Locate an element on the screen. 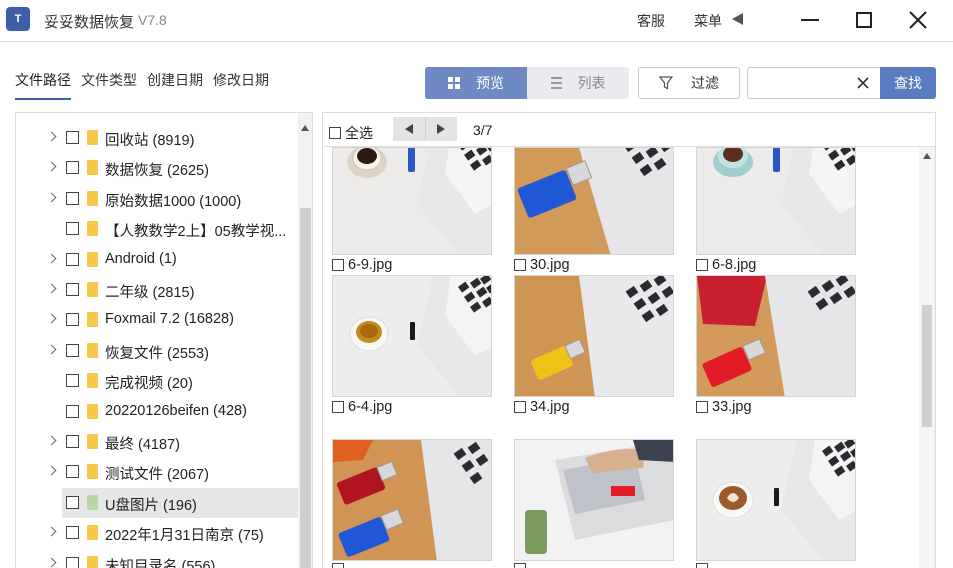  tree-item: 回收站 (8919) is located at coordinates (157, 138).